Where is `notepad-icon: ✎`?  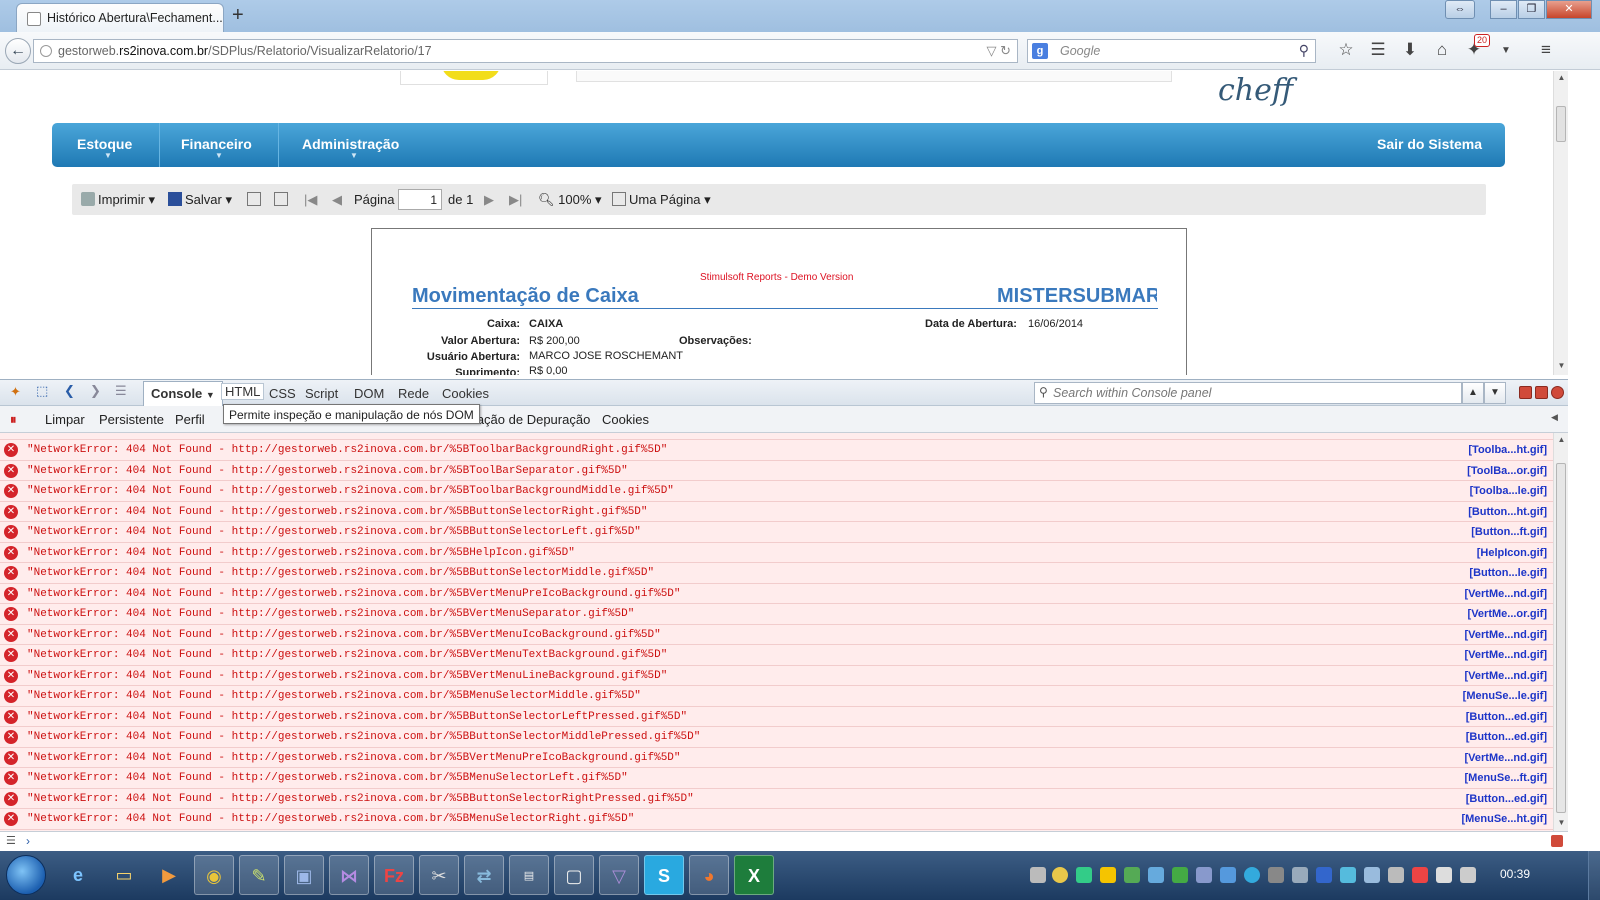 notepad-icon: ✎ is located at coordinates (259, 875).